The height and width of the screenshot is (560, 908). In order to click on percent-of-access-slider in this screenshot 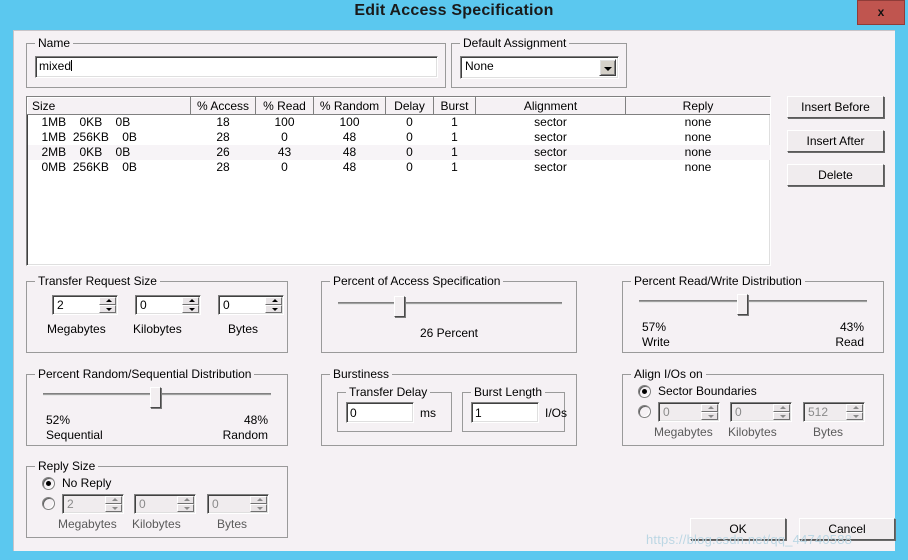, I will do `click(450, 307)`.